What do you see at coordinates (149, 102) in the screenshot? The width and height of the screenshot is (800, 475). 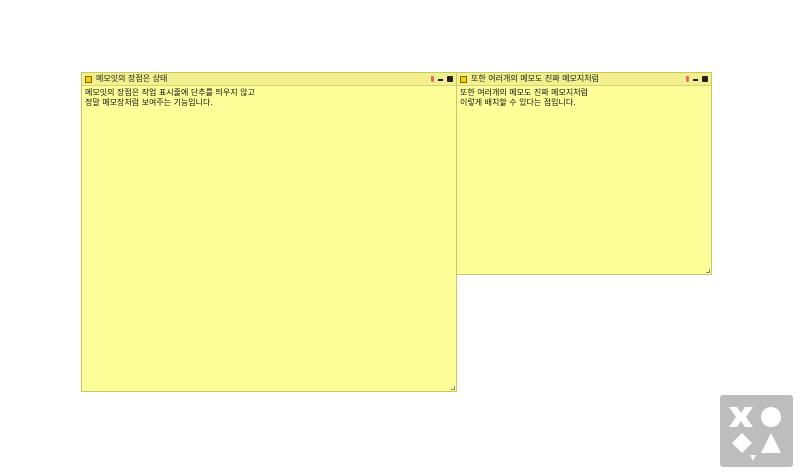 I see `note-text-line: 정말 메모장처럼 보여주는 기능입니다.` at bounding box center [149, 102].